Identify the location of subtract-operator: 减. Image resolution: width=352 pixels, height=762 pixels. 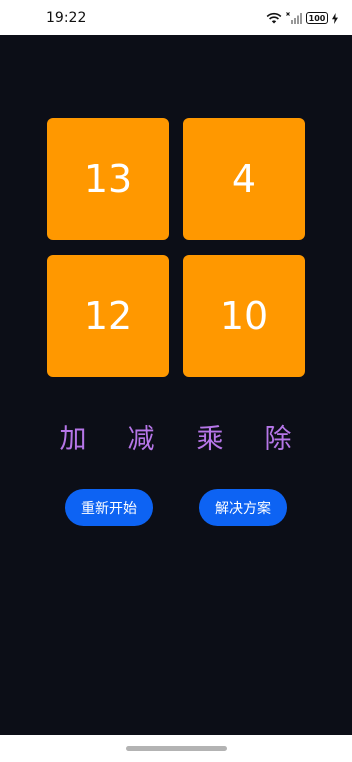
(141, 436).